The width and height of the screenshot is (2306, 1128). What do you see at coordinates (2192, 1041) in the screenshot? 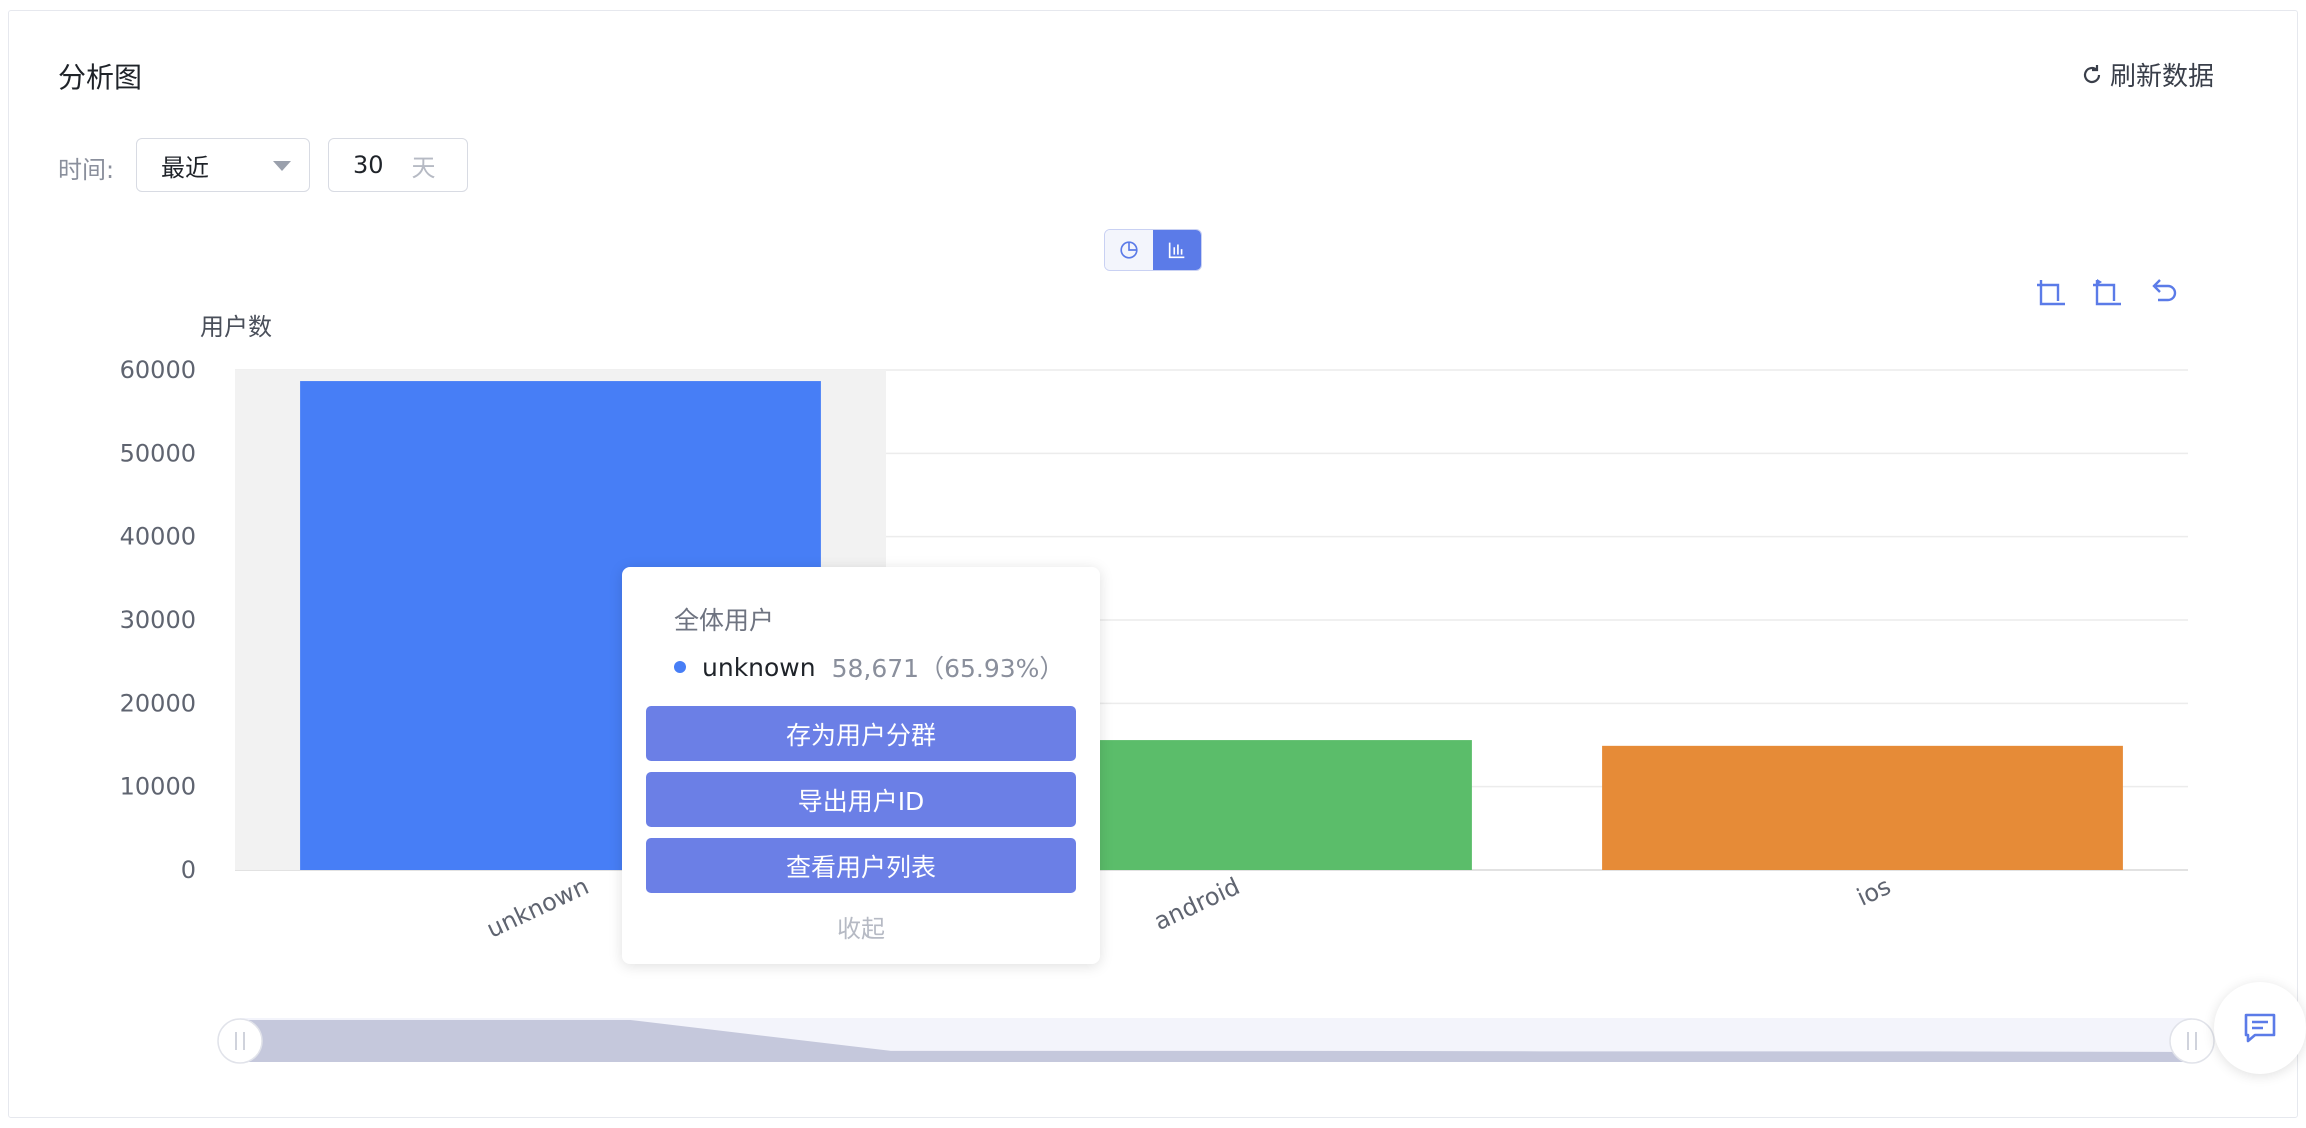
I see `zoom-slider-right-handle` at bounding box center [2192, 1041].